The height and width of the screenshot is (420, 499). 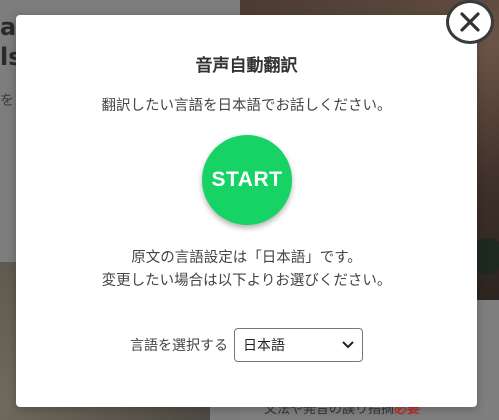 What do you see at coordinates (246, 281) in the screenshot?
I see `language-info-line-2: 変更したい場合は以下よりお選びください。` at bounding box center [246, 281].